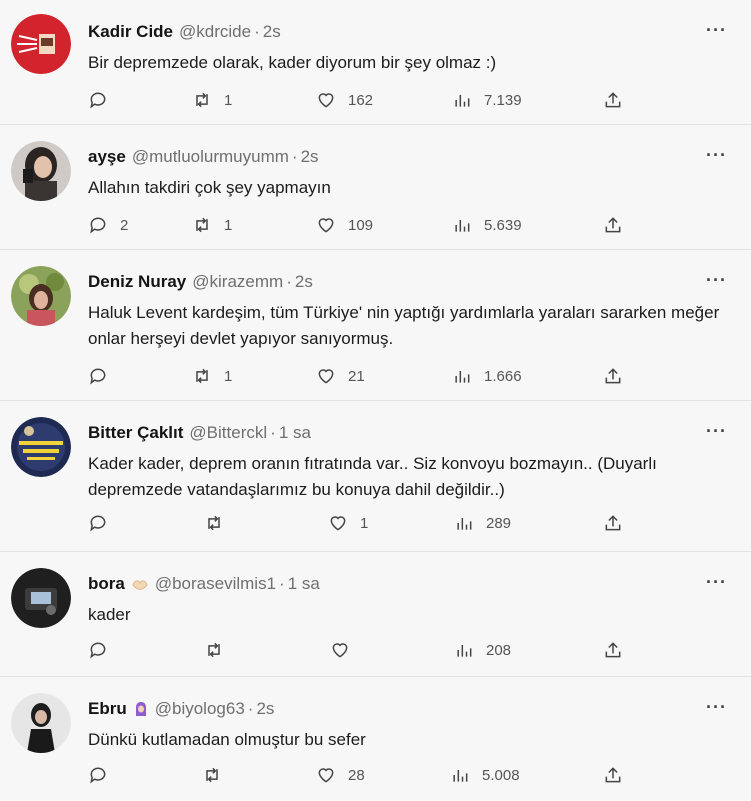 The width and height of the screenshot is (751, 801). I want to click on user-handle: @Bitterckl, so click(228, 433).